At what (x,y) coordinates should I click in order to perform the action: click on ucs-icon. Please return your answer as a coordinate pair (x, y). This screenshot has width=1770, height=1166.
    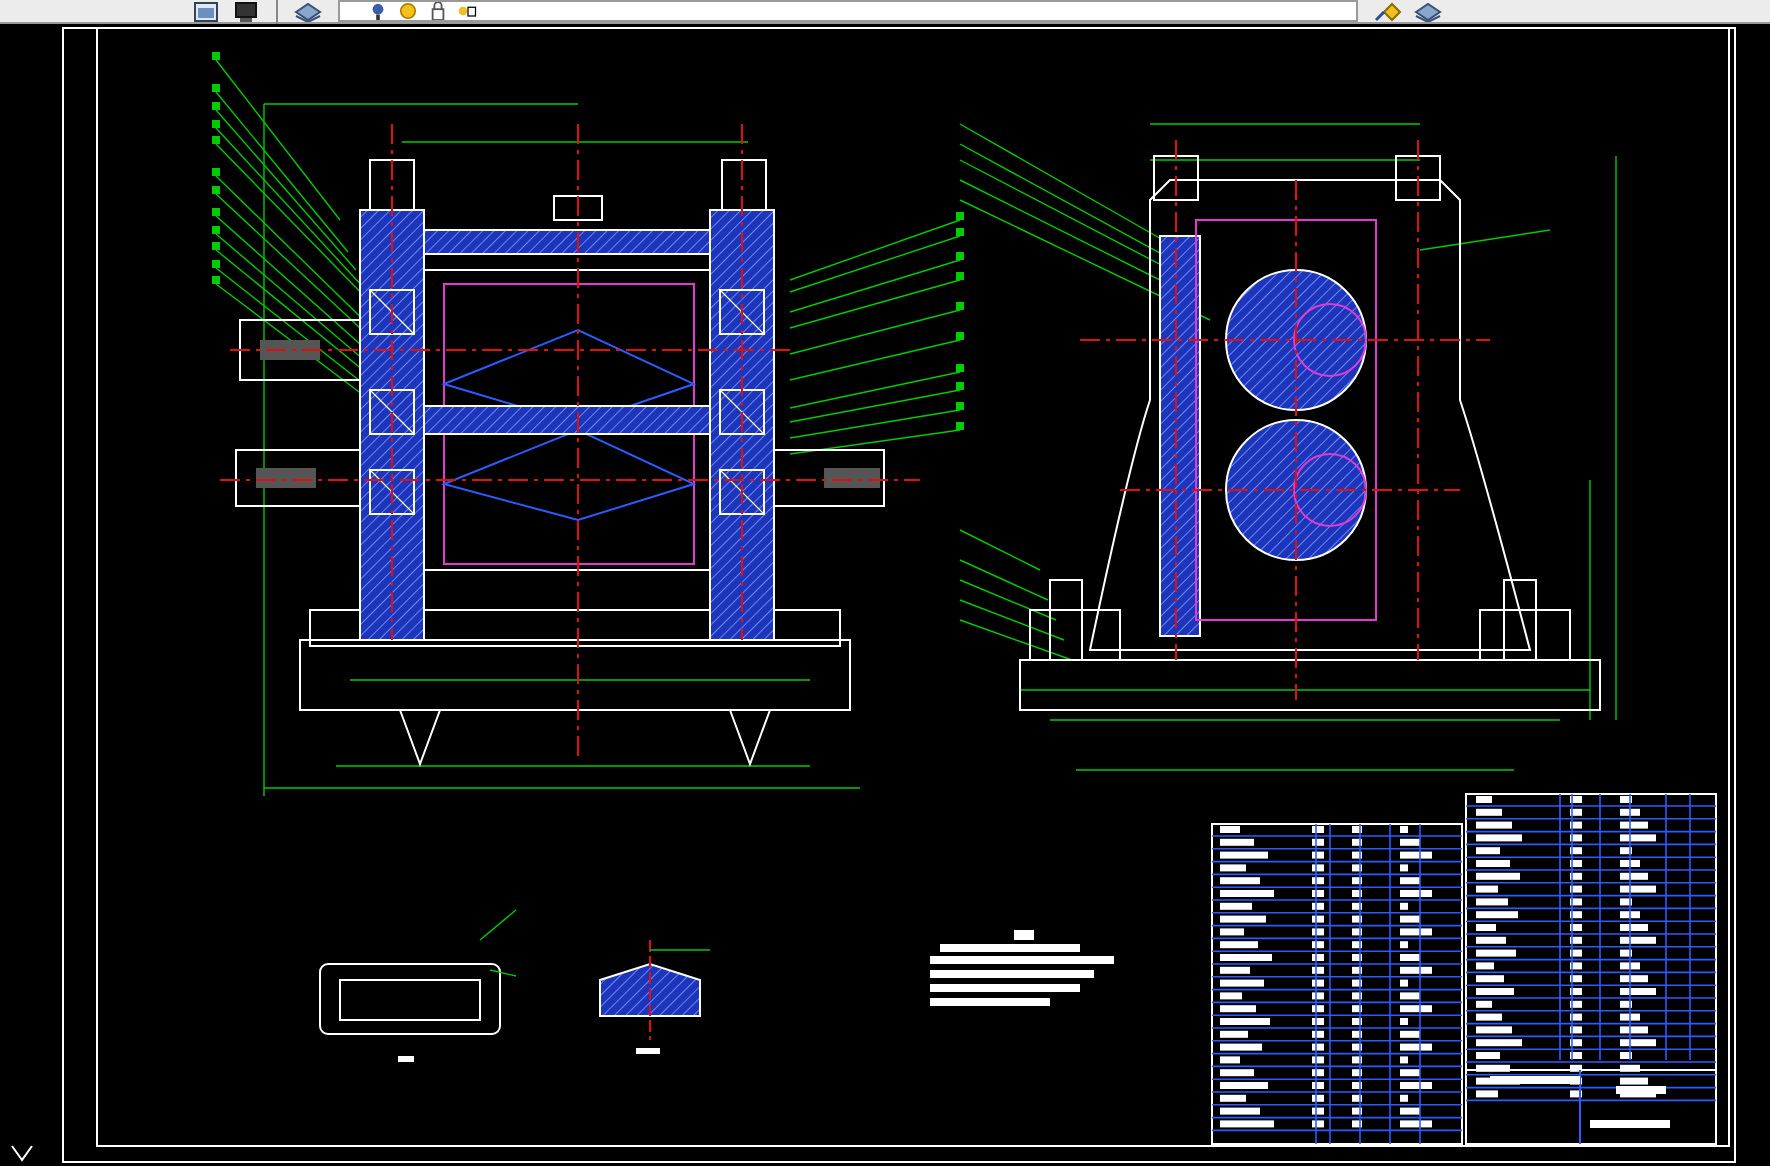
    Looking at the image, I should click on (22, 1153).